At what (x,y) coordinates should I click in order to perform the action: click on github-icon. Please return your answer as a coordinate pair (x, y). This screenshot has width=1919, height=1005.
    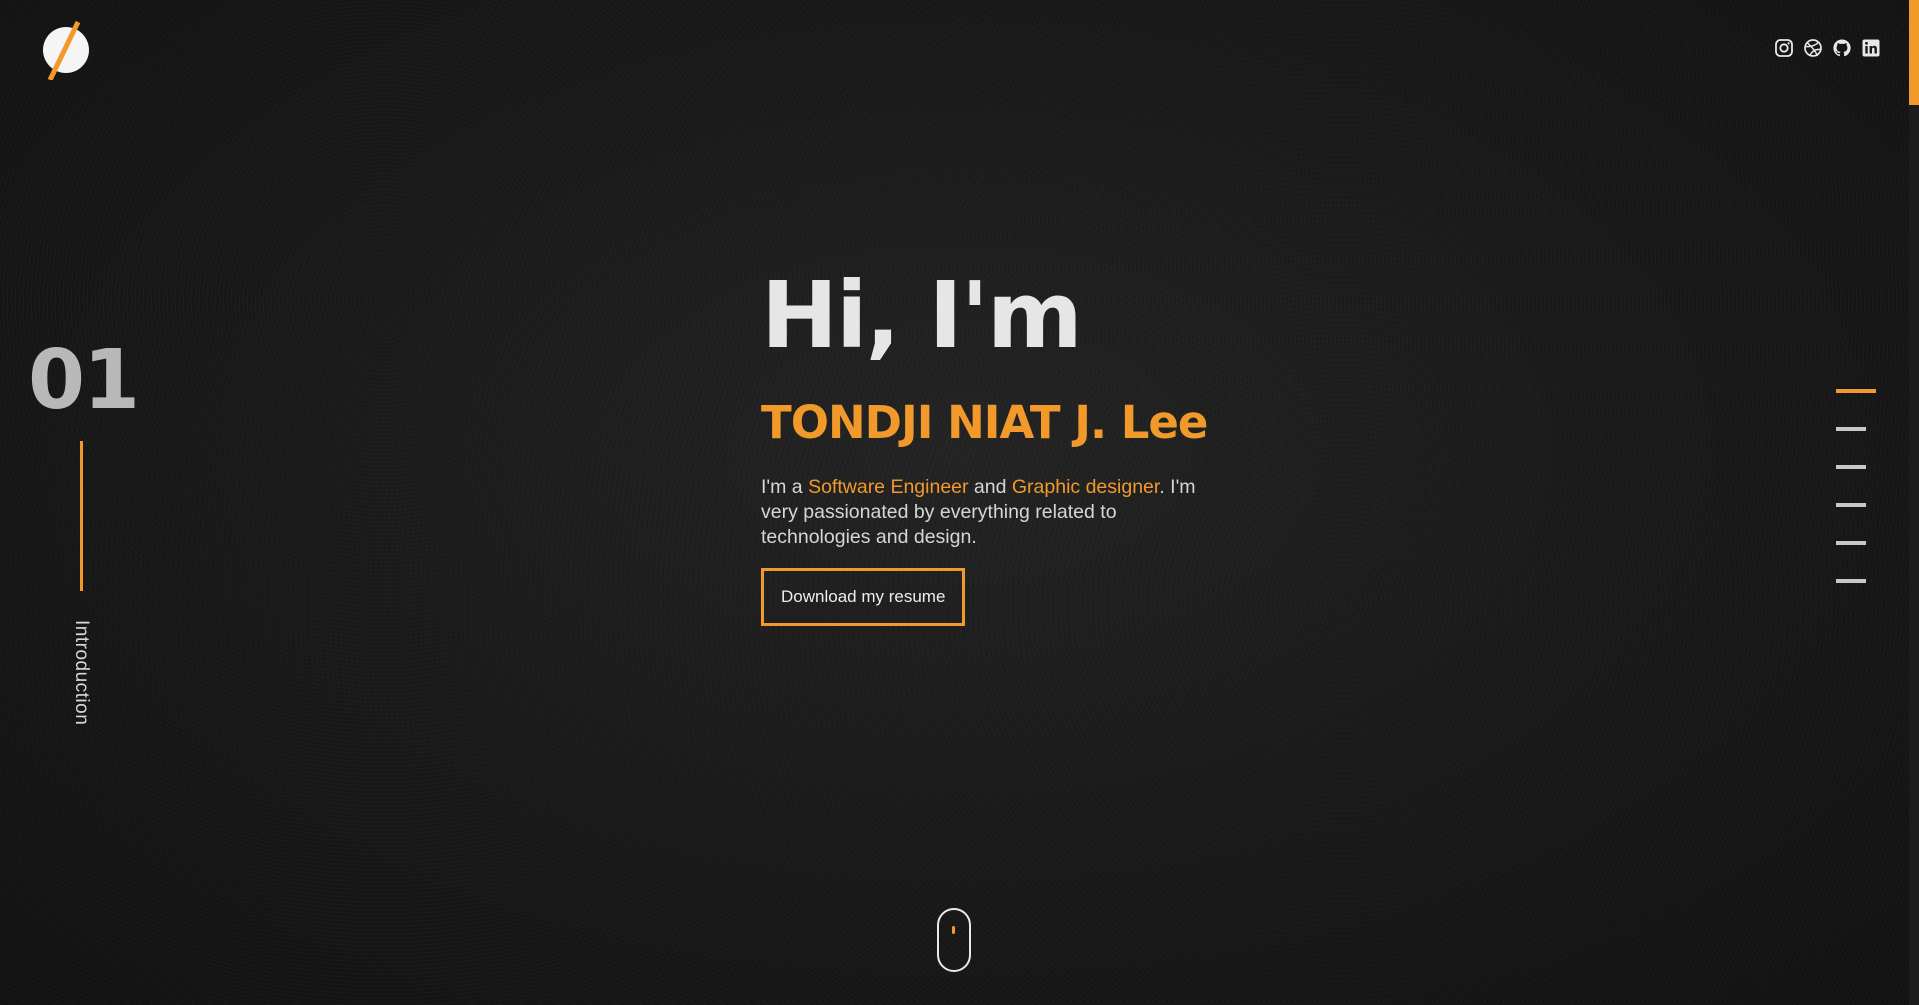
    Looking at the image, I should click on (1842, 48).